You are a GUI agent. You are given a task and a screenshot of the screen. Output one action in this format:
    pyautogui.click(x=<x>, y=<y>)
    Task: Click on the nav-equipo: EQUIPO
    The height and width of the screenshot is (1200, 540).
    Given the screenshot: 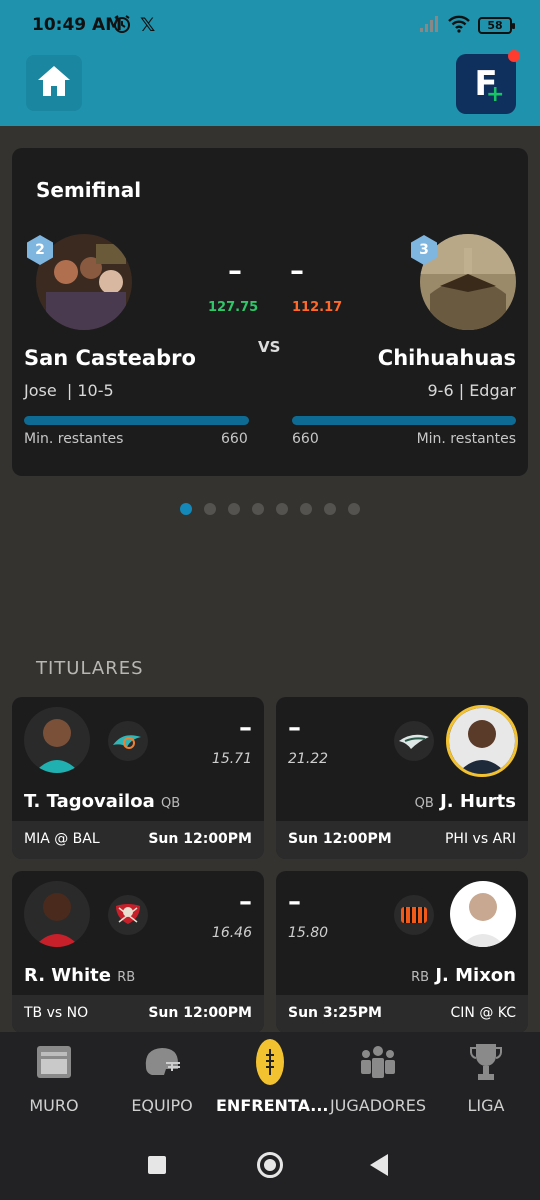 What is the action you would take?
    pyautogui.click(x=162, y=1082)
    